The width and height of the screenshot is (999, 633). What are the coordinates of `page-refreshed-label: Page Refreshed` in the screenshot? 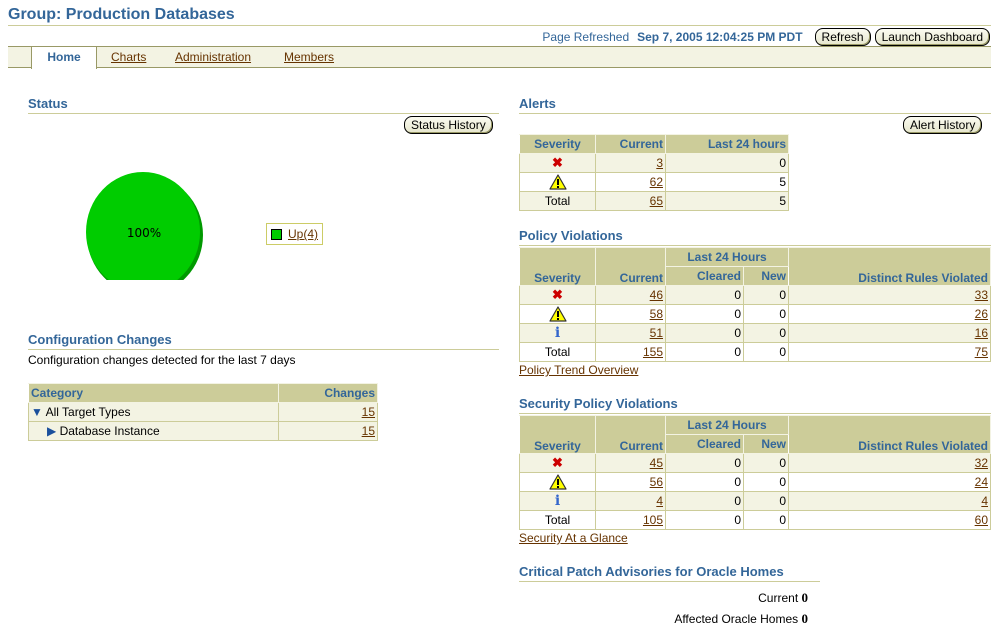 It's located at (586, 37).